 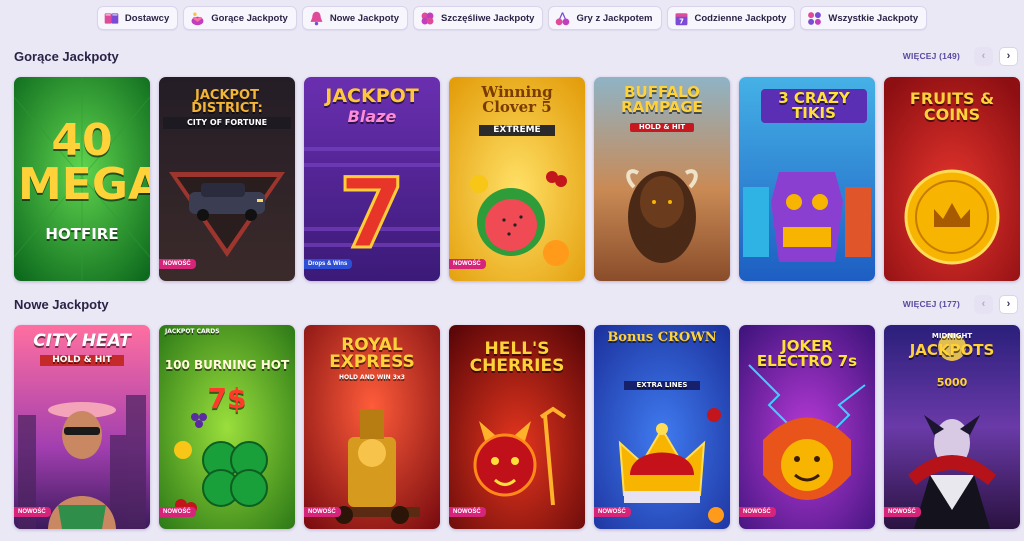 I want to click on hot-section-header: Gorące Jackpoty WIĘCEJ (149) ‹ ›, so click(x=516, y=56).